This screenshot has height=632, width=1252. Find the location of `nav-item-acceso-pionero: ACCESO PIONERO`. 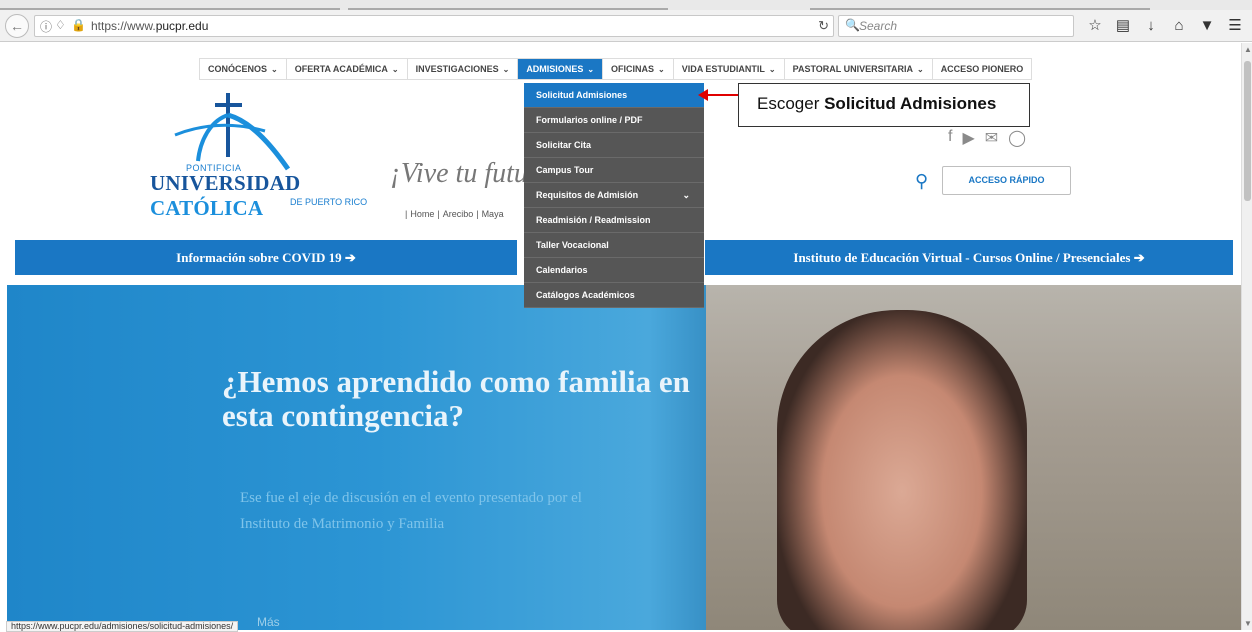

nav-item-acceso-pionero: ACCESO PIONERO is located at coordinates (982, 69).